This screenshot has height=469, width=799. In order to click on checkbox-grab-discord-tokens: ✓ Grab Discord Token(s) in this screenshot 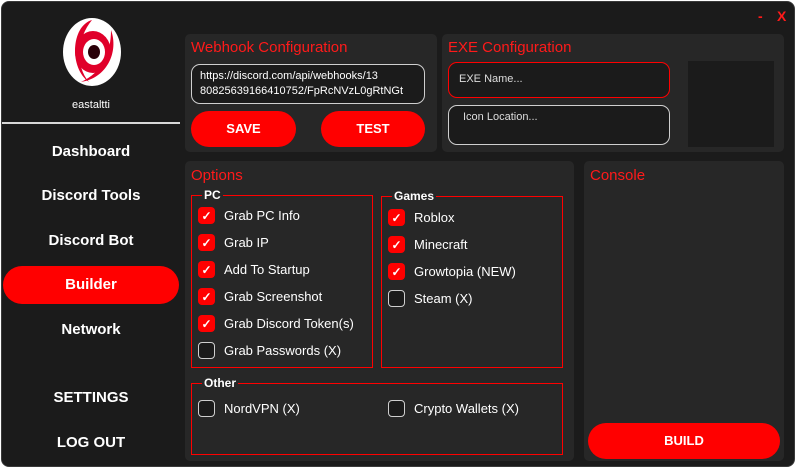, I will do `click(276, 323)`.